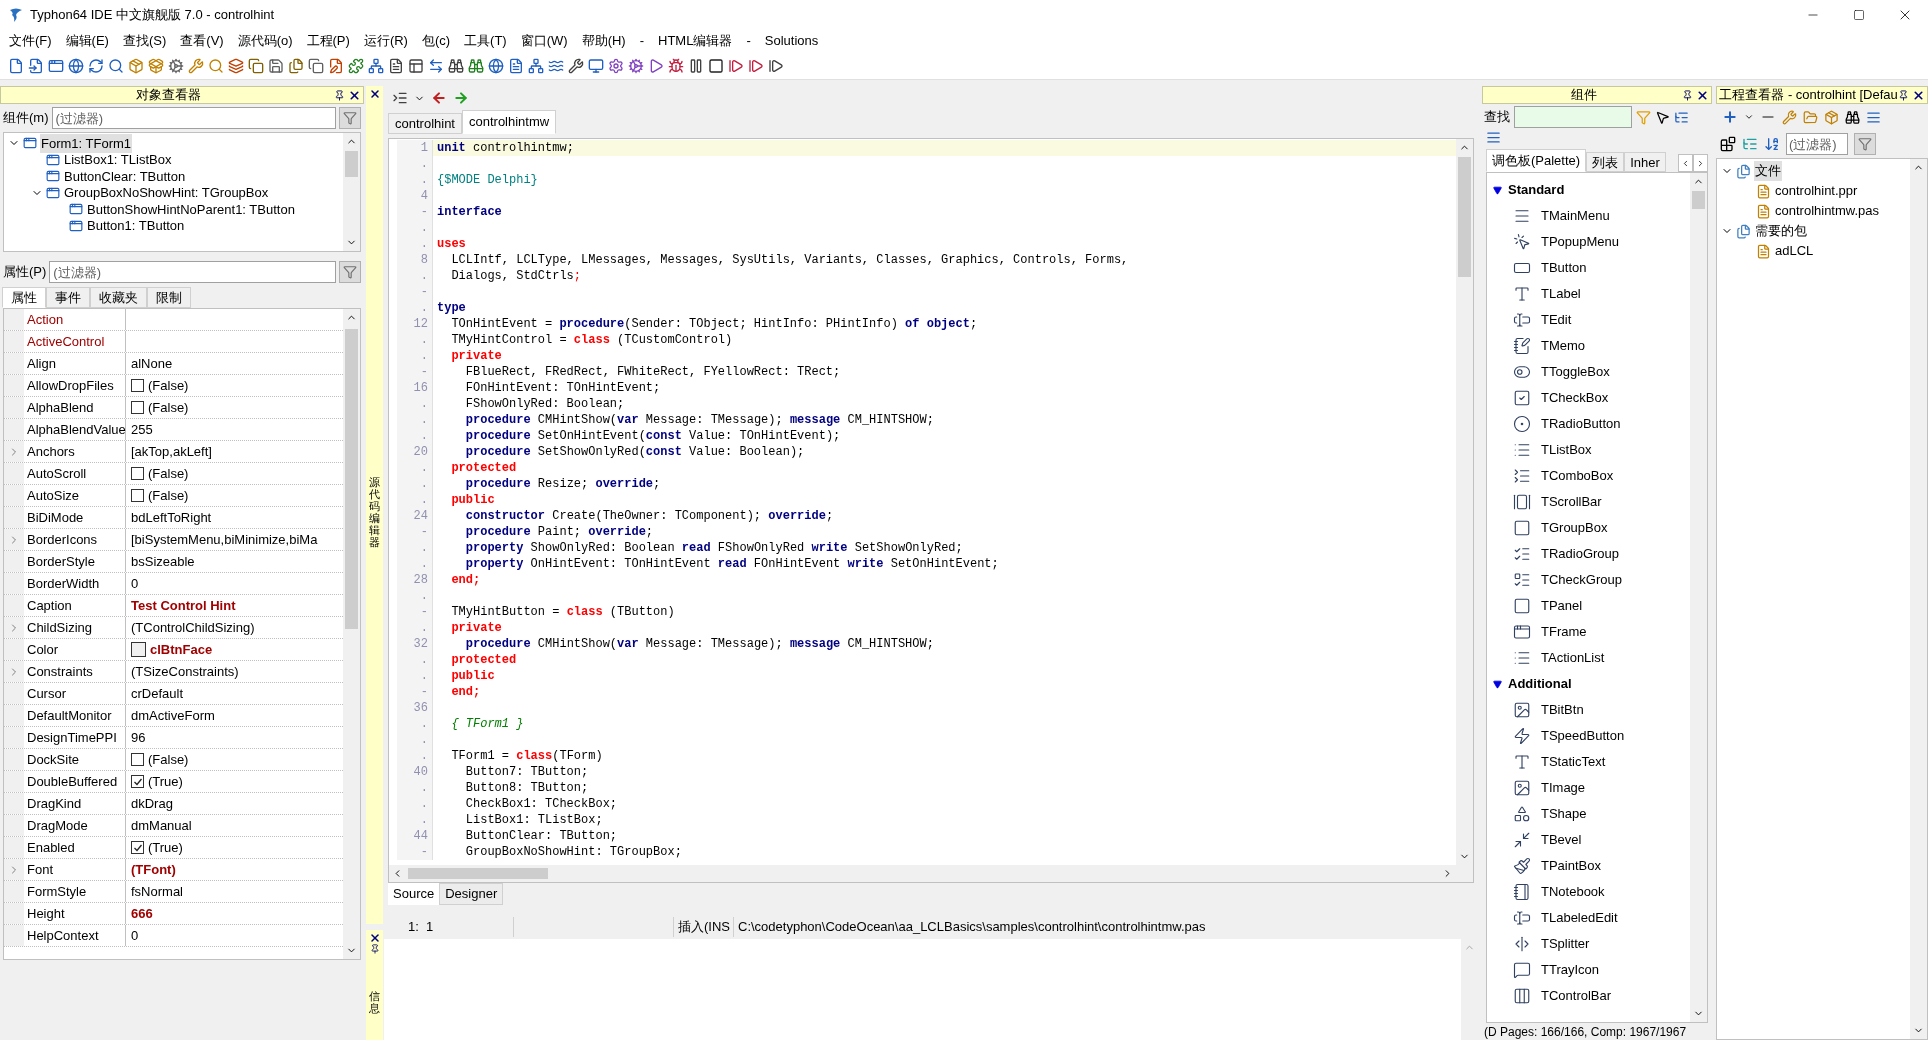 The image size is (1928, 1040). Describe the element at coordinates (36, 65) in the screenshot. I see `open-file-icon` at that location.